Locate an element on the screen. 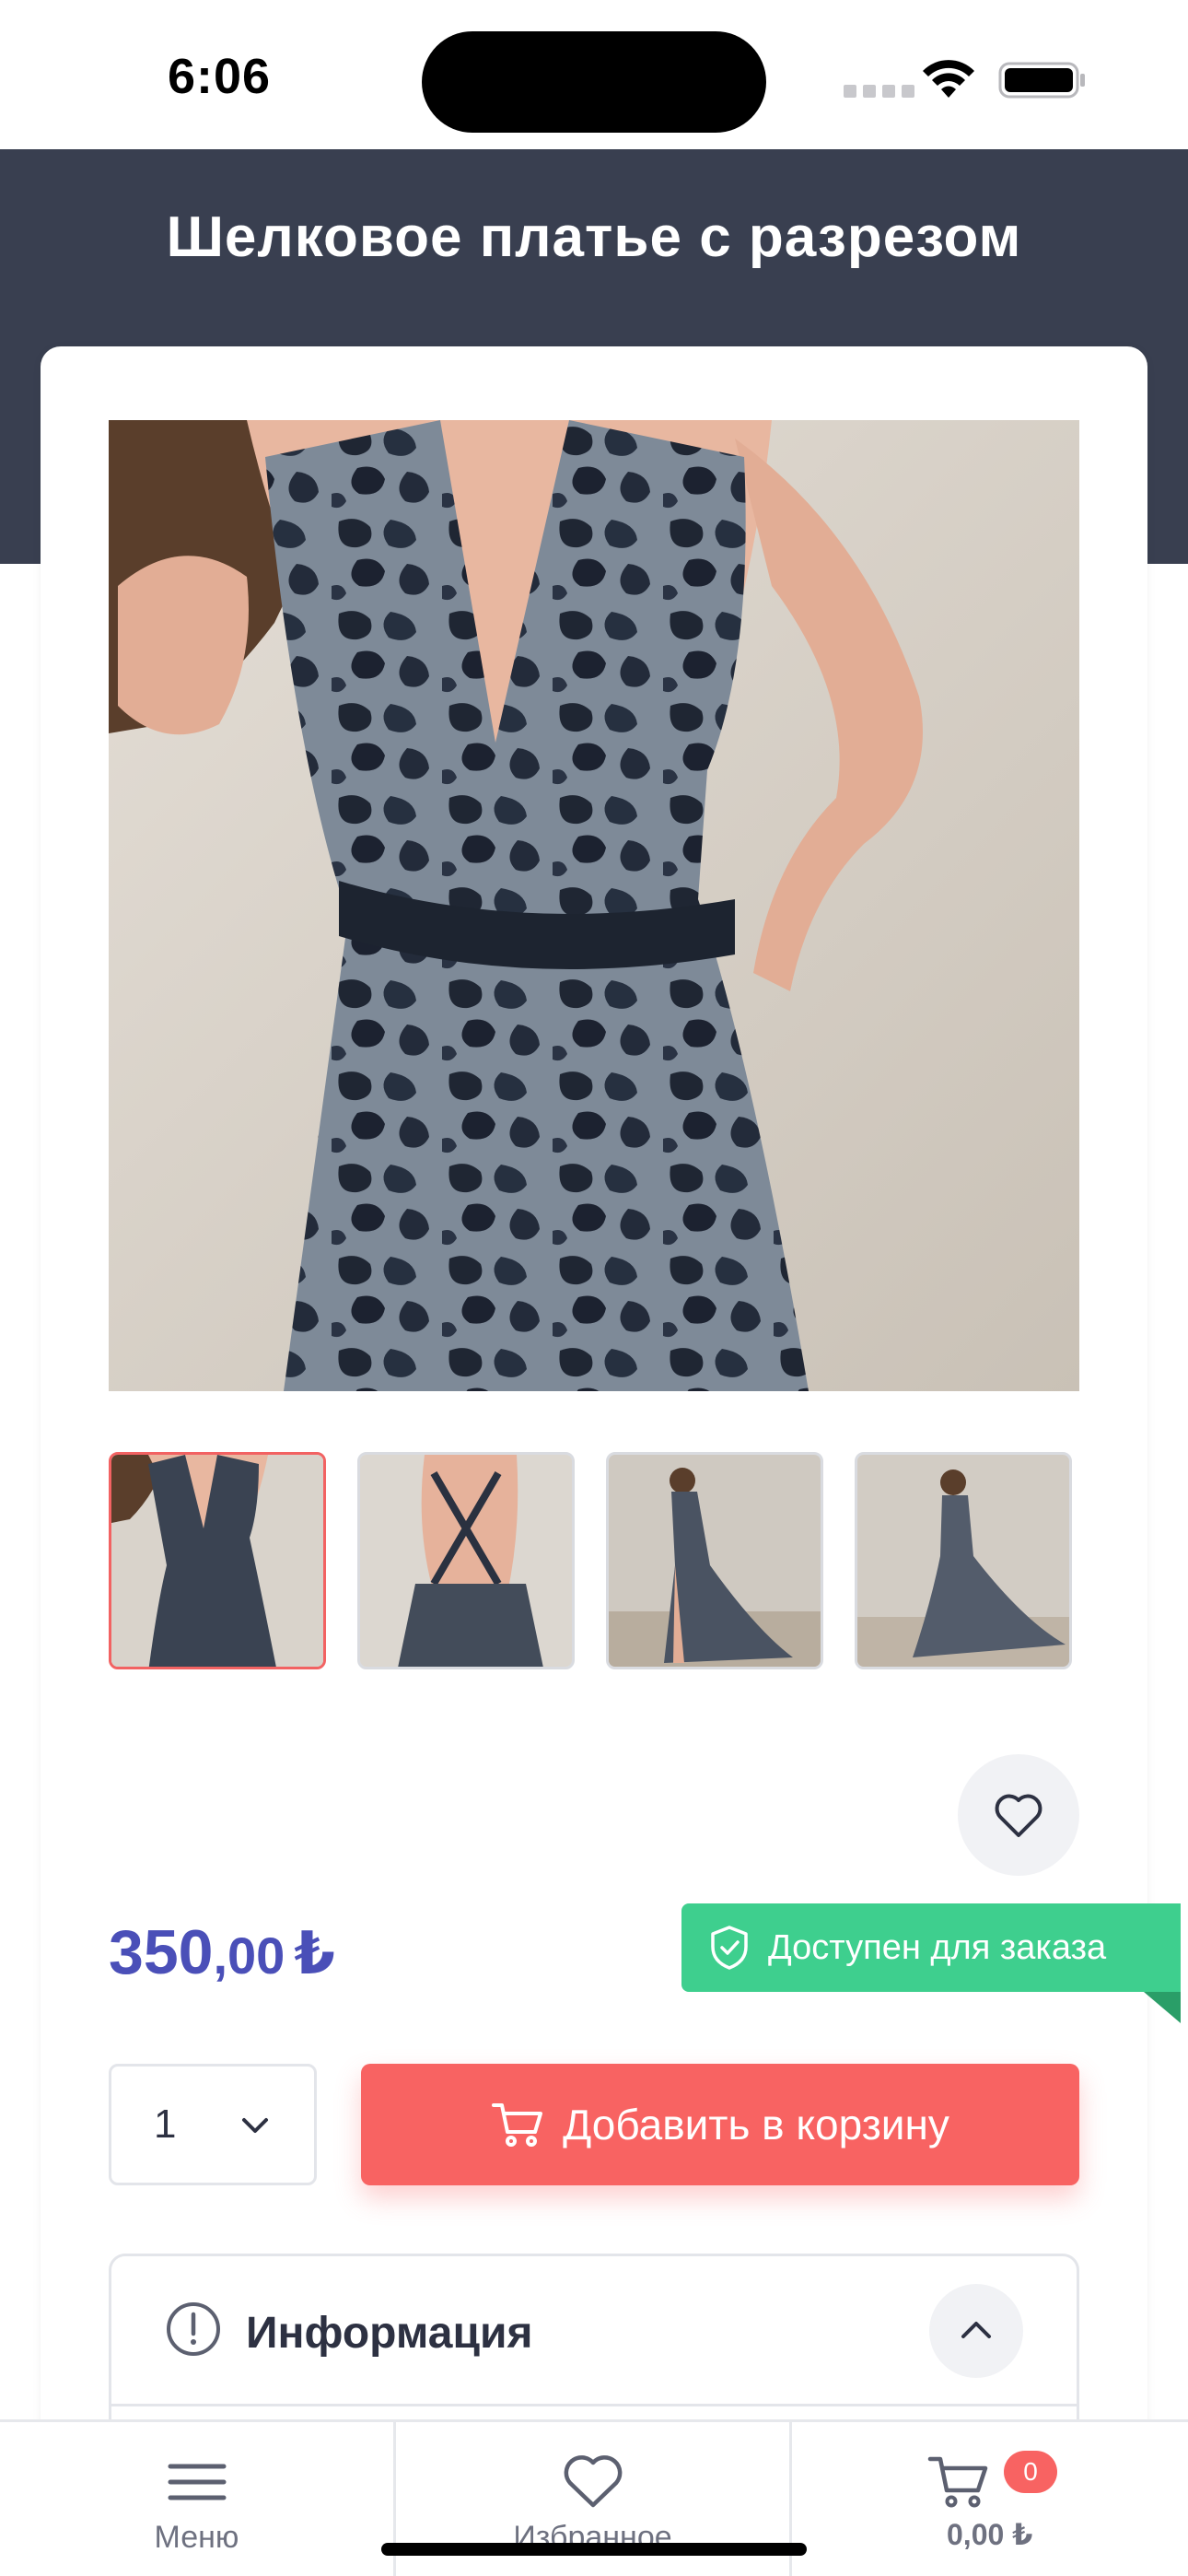 The width and height of the screenshot is (1188, 2576). product-price: 350,00 ₺ is located at coordinates (222, 1952).